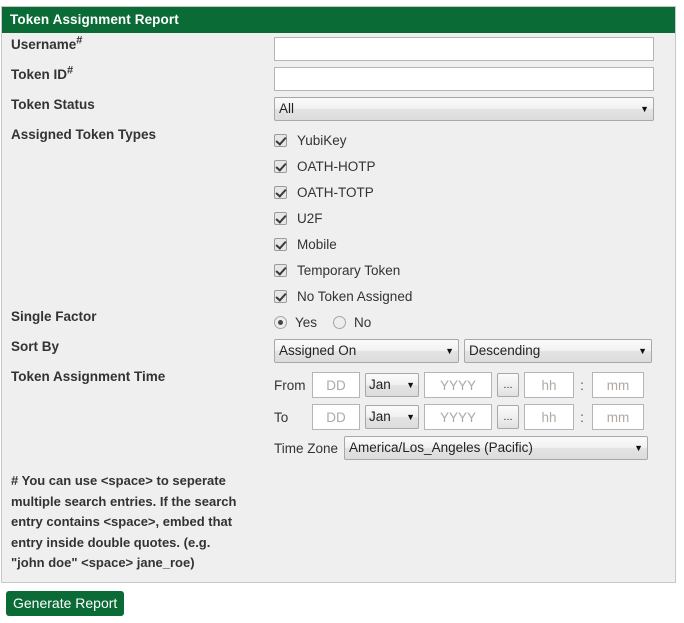  What do you see at coordinates (458, 385) in the screenshot?
I see `from-year-input` at bounding box center [458, 385].